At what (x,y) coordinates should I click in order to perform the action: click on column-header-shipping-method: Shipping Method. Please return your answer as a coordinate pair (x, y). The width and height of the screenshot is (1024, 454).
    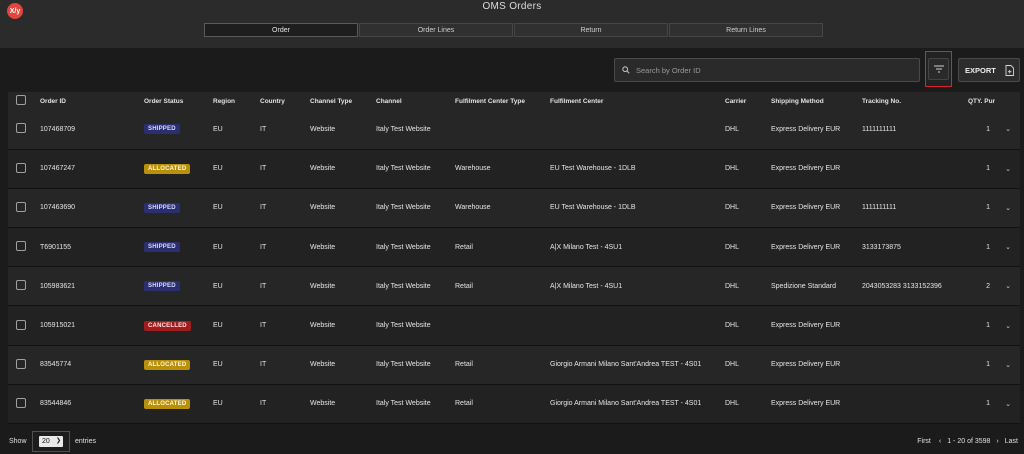
    Looking at the image, I should click on (816, 101).